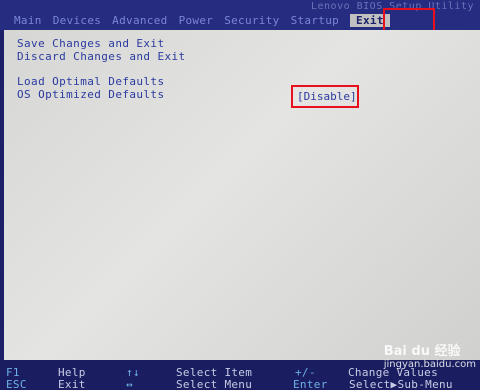  I want to click on tab-power: Power, so click(196, 20).